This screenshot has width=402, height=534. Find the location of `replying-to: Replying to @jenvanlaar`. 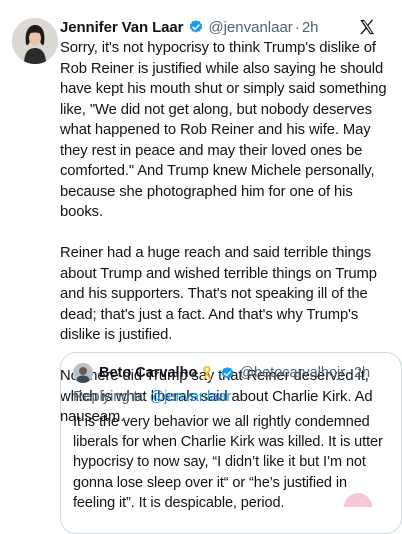

replying-to: Replying to @jenvanlaar is located at coordinates (231, 397).